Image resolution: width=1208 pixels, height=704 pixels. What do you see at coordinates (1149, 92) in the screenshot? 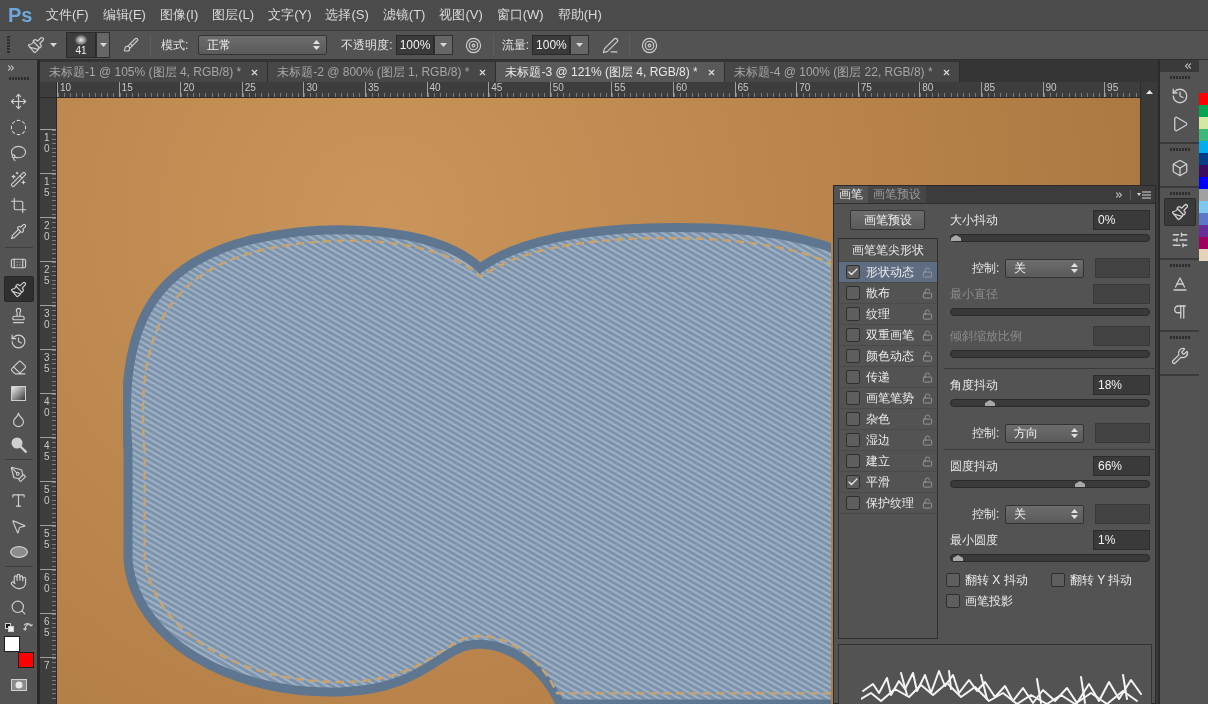
I see `scroll-up-arrow-icon` at bounding box center [1149, 92].